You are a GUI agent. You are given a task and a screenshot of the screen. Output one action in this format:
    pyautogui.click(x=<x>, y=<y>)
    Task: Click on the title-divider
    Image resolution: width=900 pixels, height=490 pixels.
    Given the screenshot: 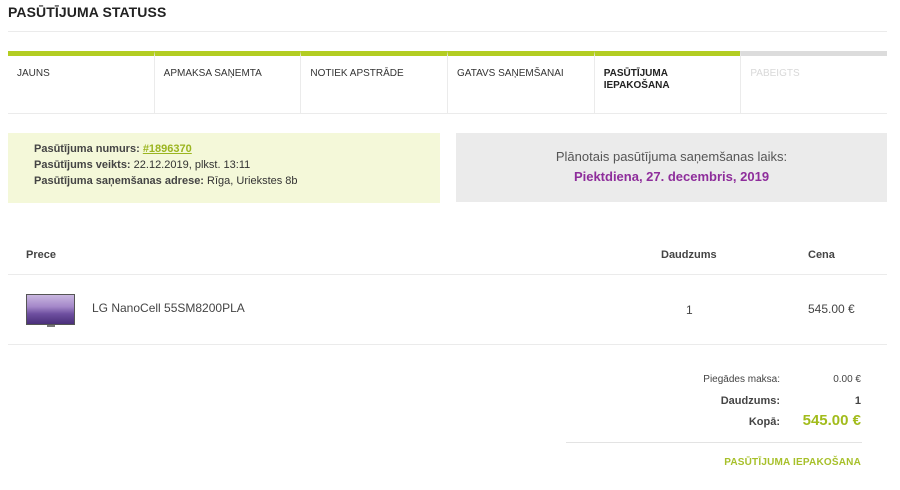 What is the action you would take?
    pyautogui.click(x=447, y=31)
    